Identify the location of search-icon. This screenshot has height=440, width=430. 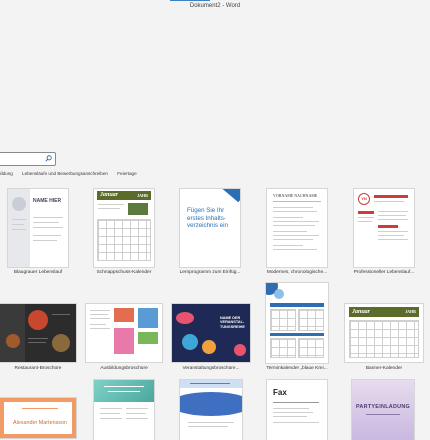
(48, 158).